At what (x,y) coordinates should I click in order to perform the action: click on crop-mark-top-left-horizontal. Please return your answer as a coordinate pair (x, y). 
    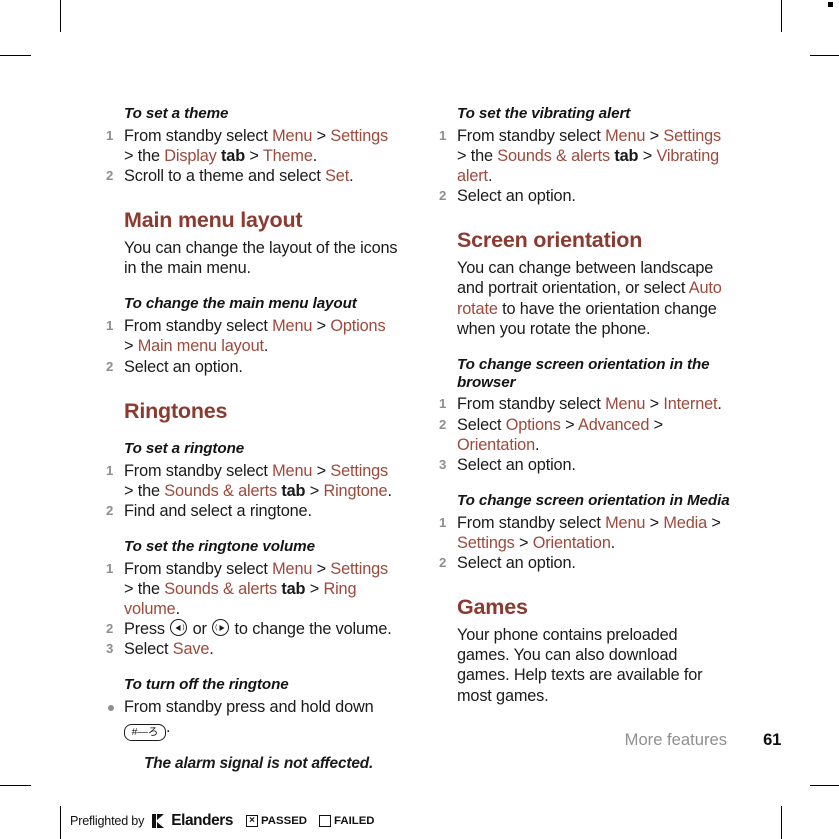
    Looking at the image, I should click on (15, 56).